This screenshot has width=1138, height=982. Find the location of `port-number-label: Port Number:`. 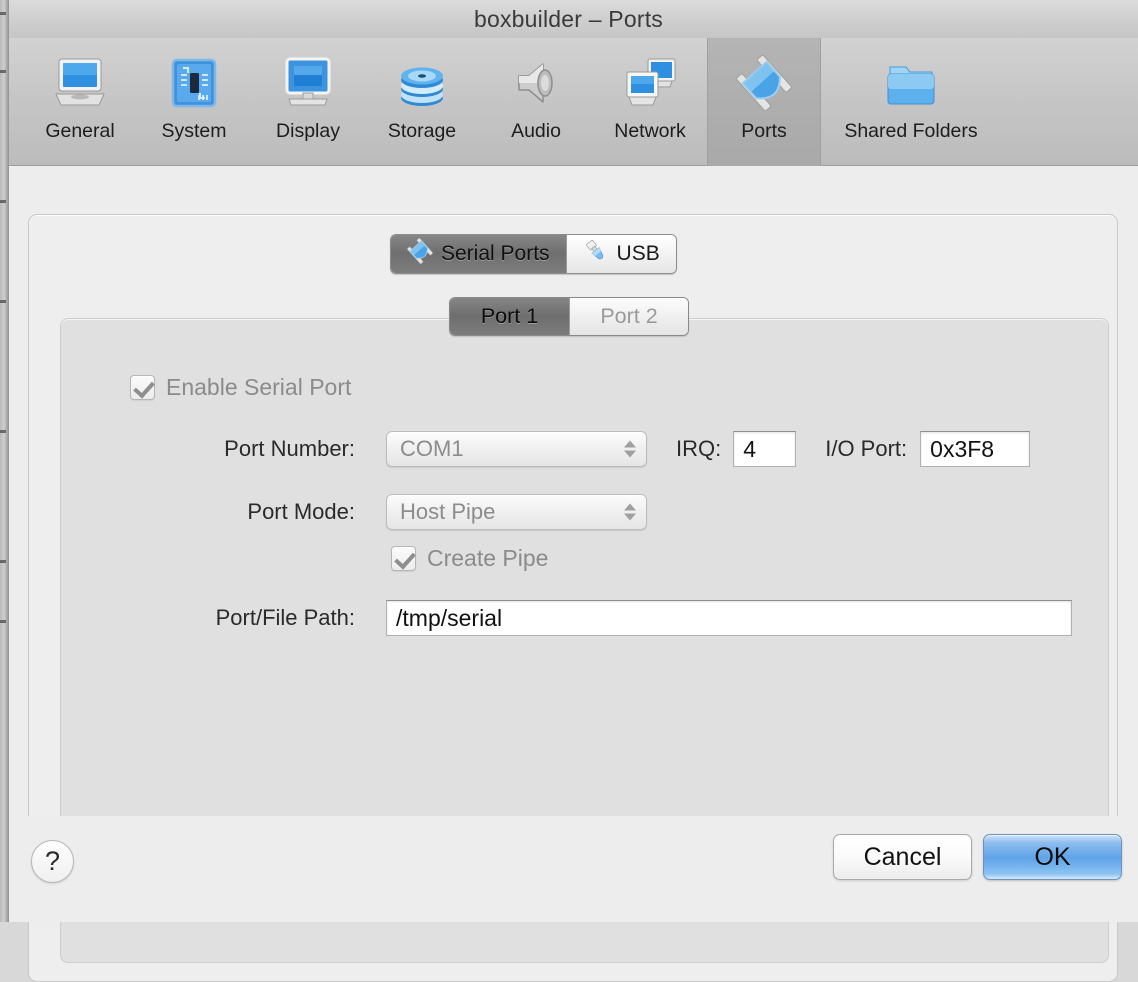

port-number-label: Port Number: is located at coordinates (289, 448).